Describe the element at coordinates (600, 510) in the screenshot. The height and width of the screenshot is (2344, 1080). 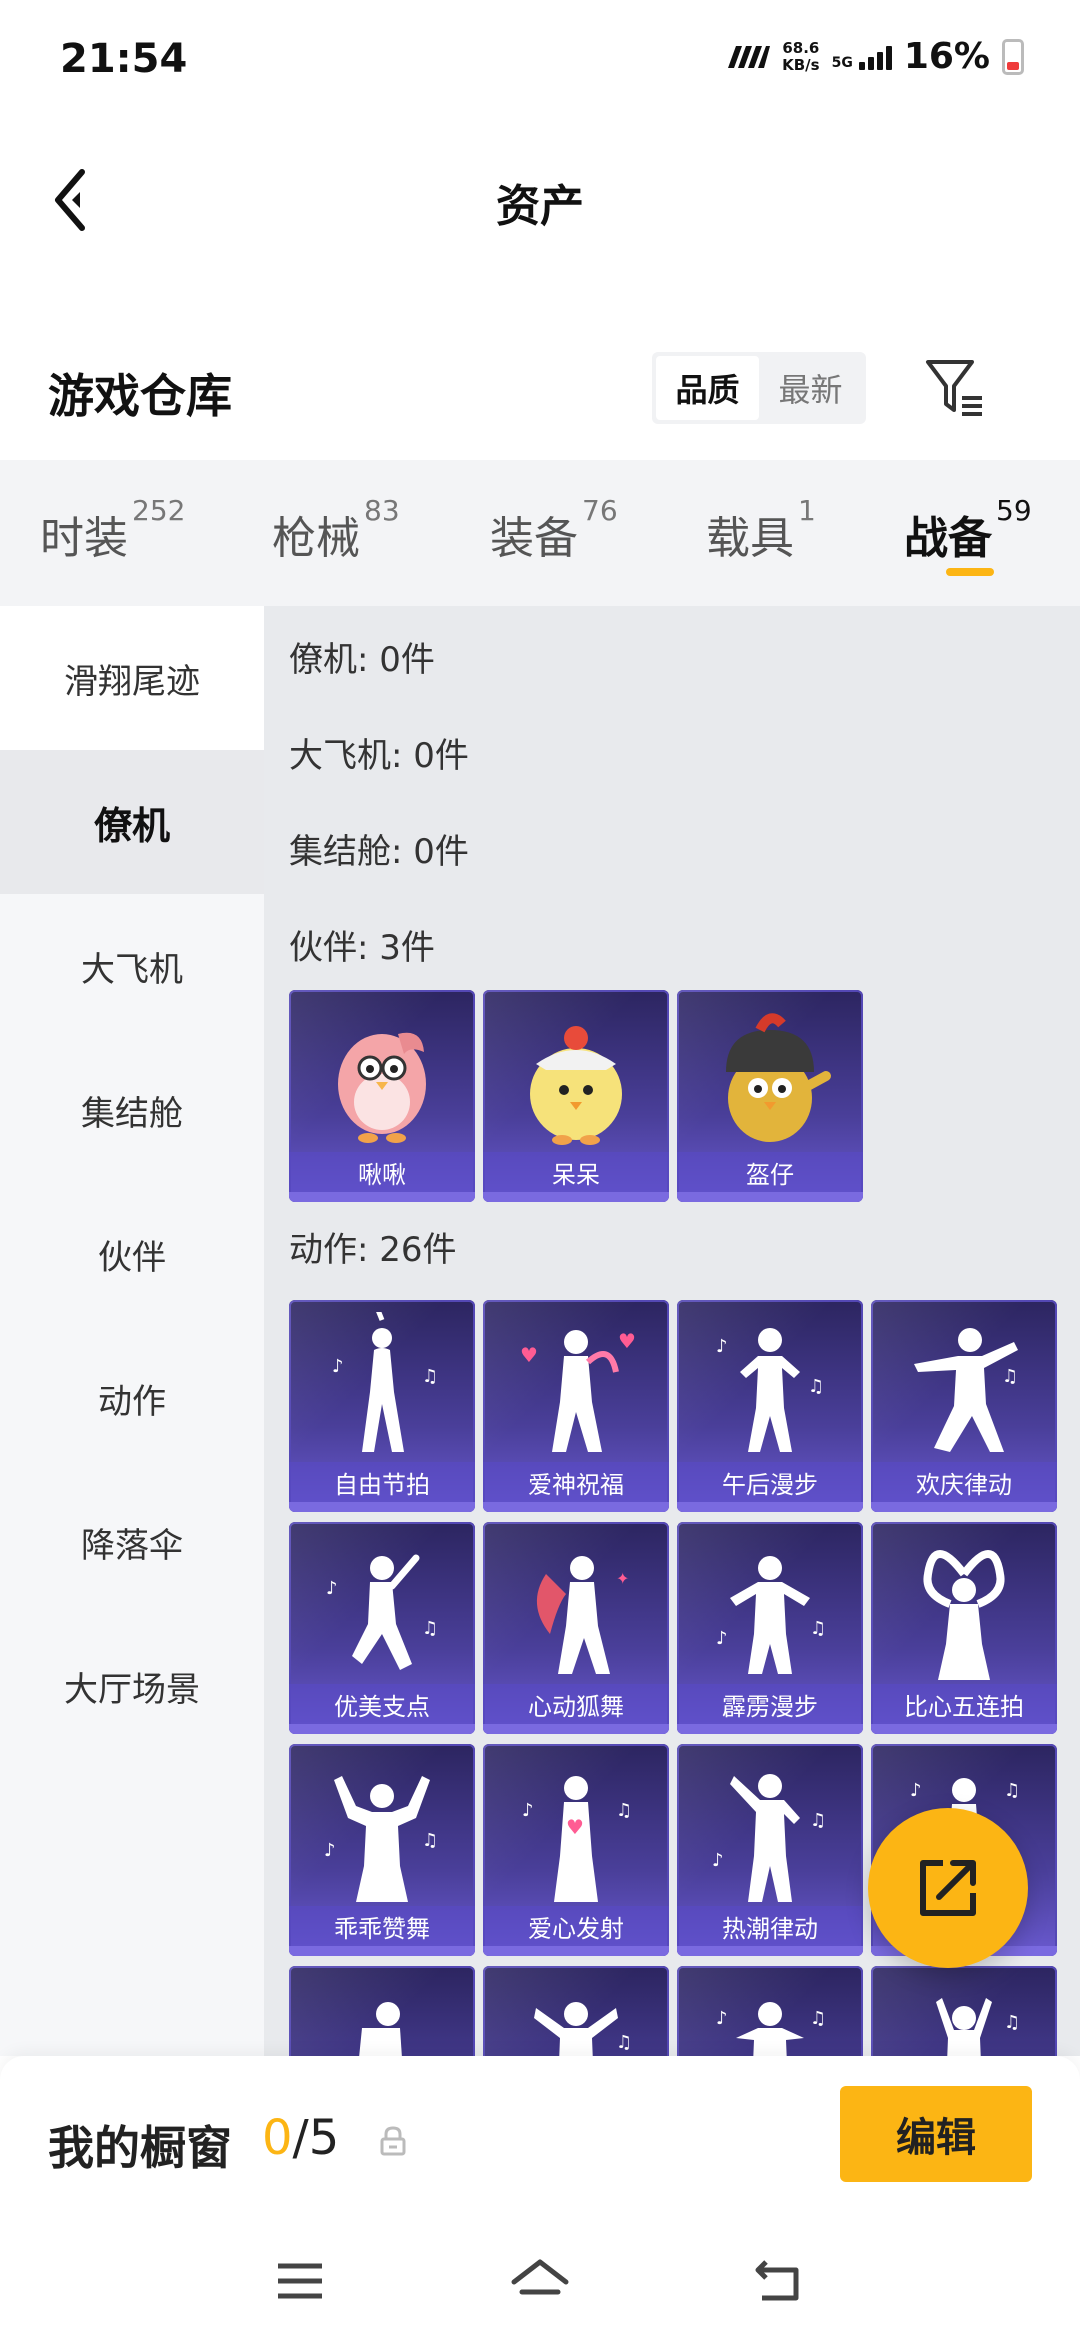
I see `tab-count: 76` at that location.